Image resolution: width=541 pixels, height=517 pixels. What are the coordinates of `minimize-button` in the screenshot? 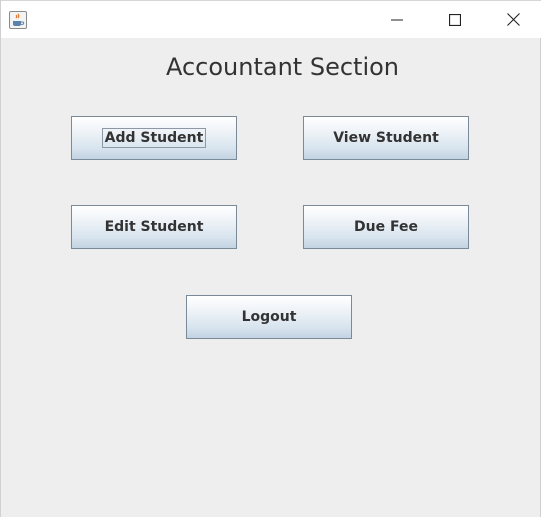 It's located at (397, 20).